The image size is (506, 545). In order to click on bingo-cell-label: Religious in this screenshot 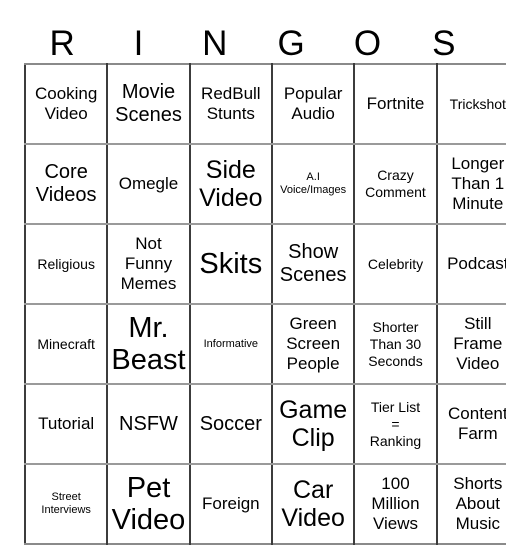, I will do `click(66, 263)`.